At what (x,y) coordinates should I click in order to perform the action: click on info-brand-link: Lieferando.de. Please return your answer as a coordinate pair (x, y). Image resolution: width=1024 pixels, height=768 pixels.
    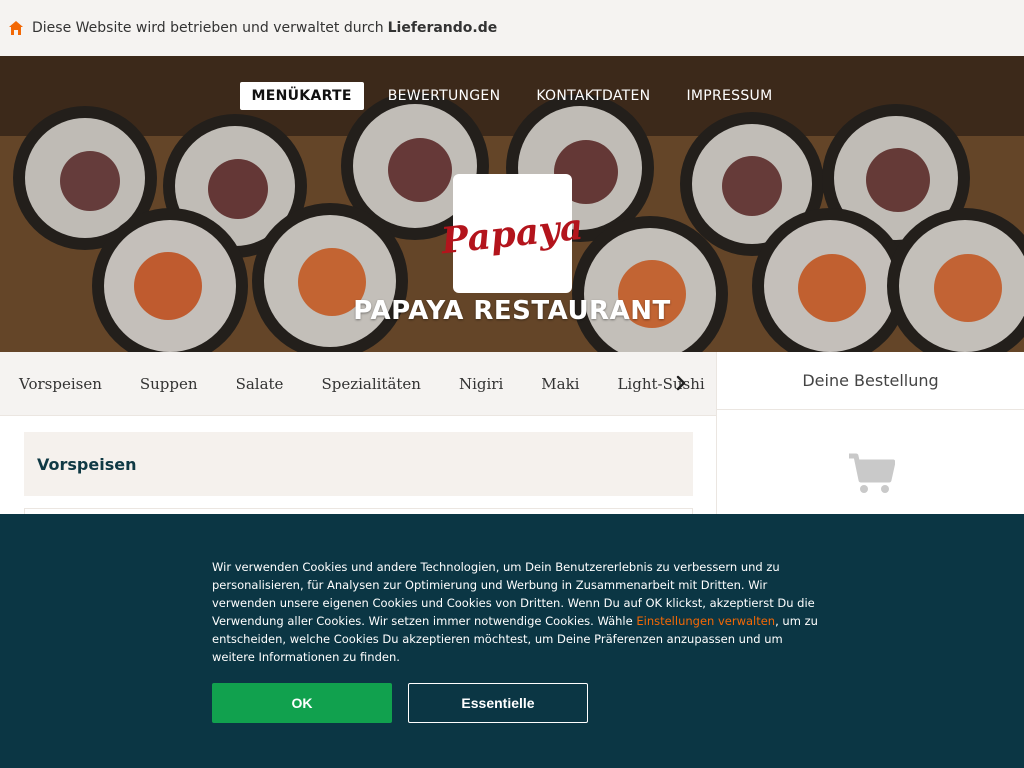
    Looking at the image, I should click on (443, 28).